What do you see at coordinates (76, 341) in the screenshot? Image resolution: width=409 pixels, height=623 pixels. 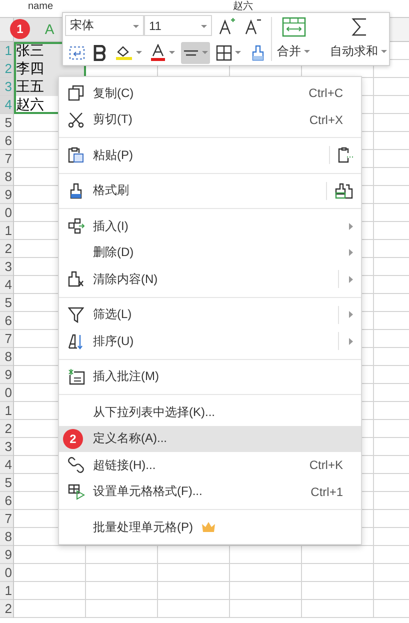 I see `sort-icon` at bounding box center [76, 341].